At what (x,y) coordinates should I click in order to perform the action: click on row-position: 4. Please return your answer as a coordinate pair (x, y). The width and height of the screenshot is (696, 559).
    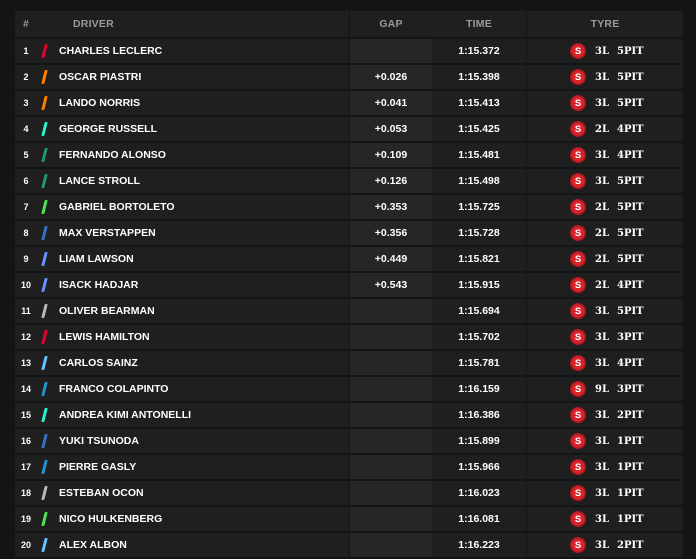
    Looking at the image, I should click on (26, 129).